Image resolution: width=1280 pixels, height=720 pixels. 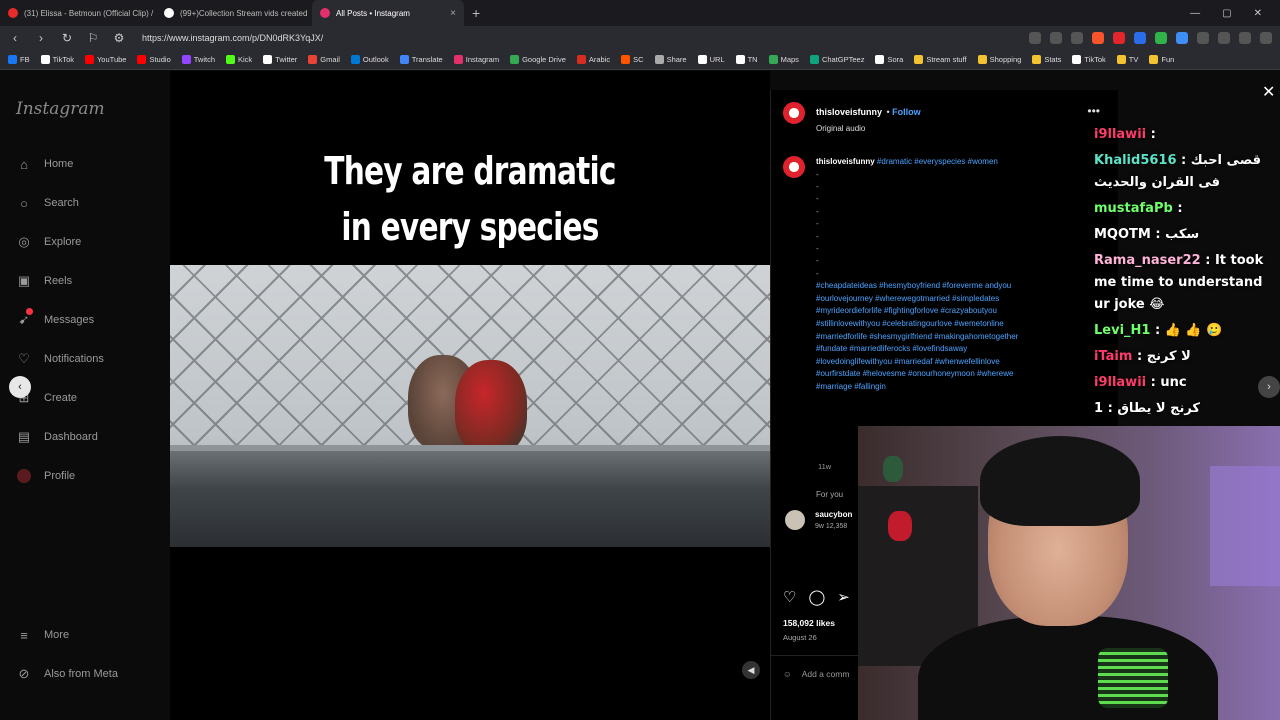 I want to click on tab-tiktok: (99+)Collection Stream vids created×, so click(x=234, y=13).